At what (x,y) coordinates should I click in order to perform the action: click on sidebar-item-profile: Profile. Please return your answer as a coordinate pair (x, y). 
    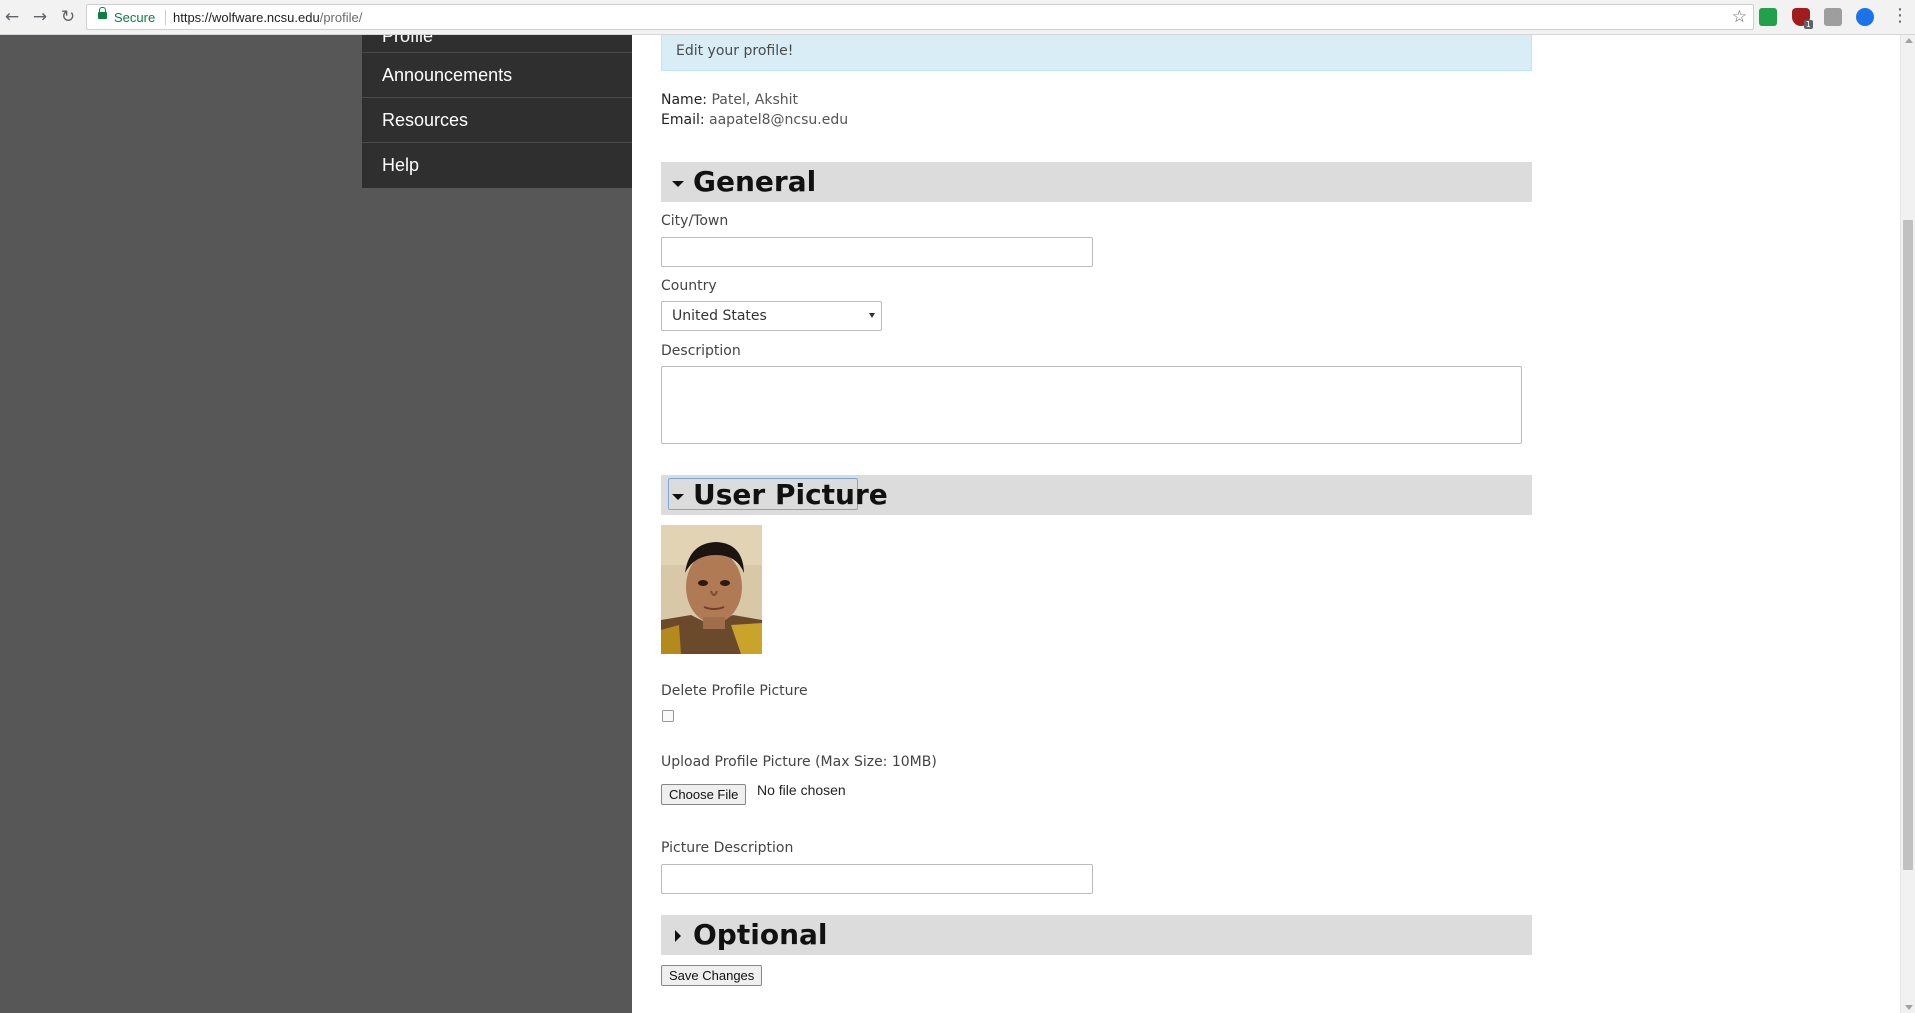
    Looking at the image, I should click on (497, 44).